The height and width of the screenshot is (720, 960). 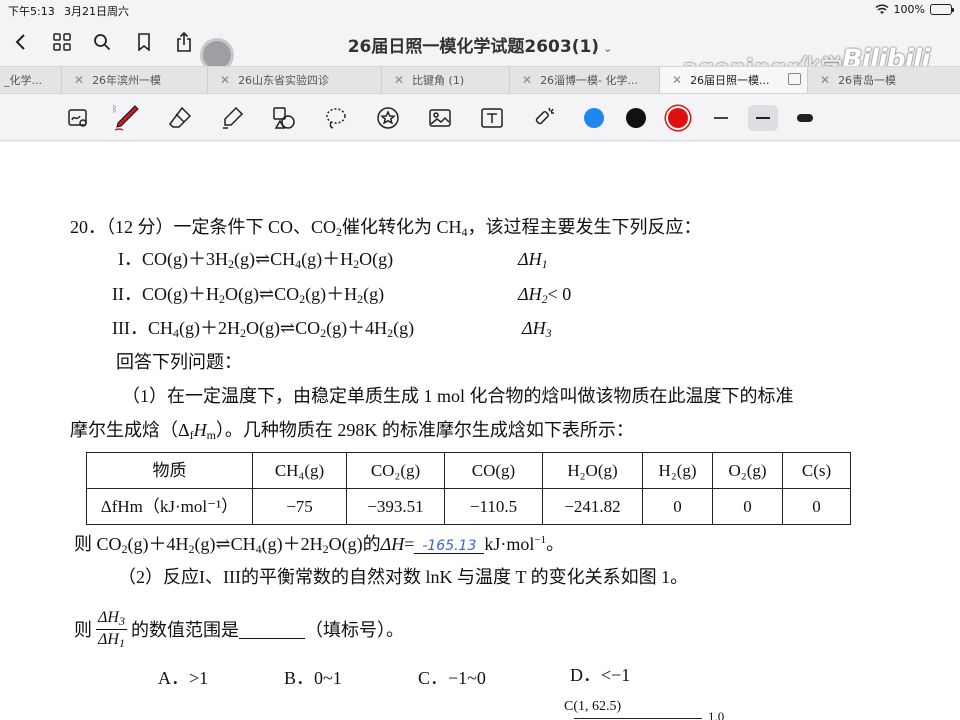 I want to click on laser-tool, so click(x=544, y=118).